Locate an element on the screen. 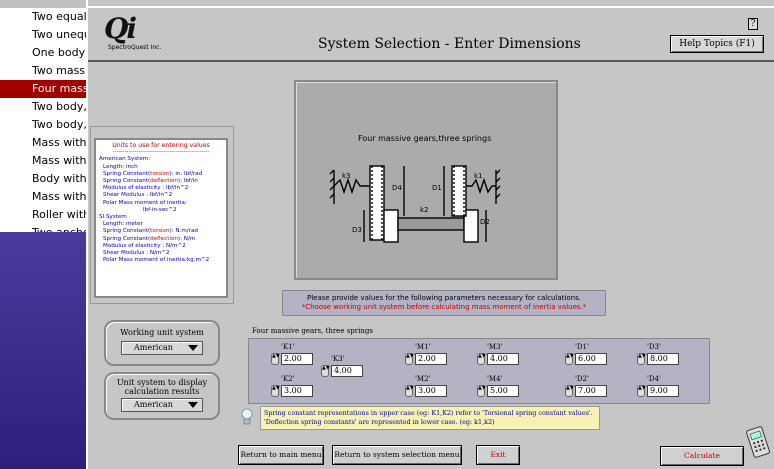 This screenshot has height=469, width=774. svg-text: D1 is located at coordinates (437, 188).